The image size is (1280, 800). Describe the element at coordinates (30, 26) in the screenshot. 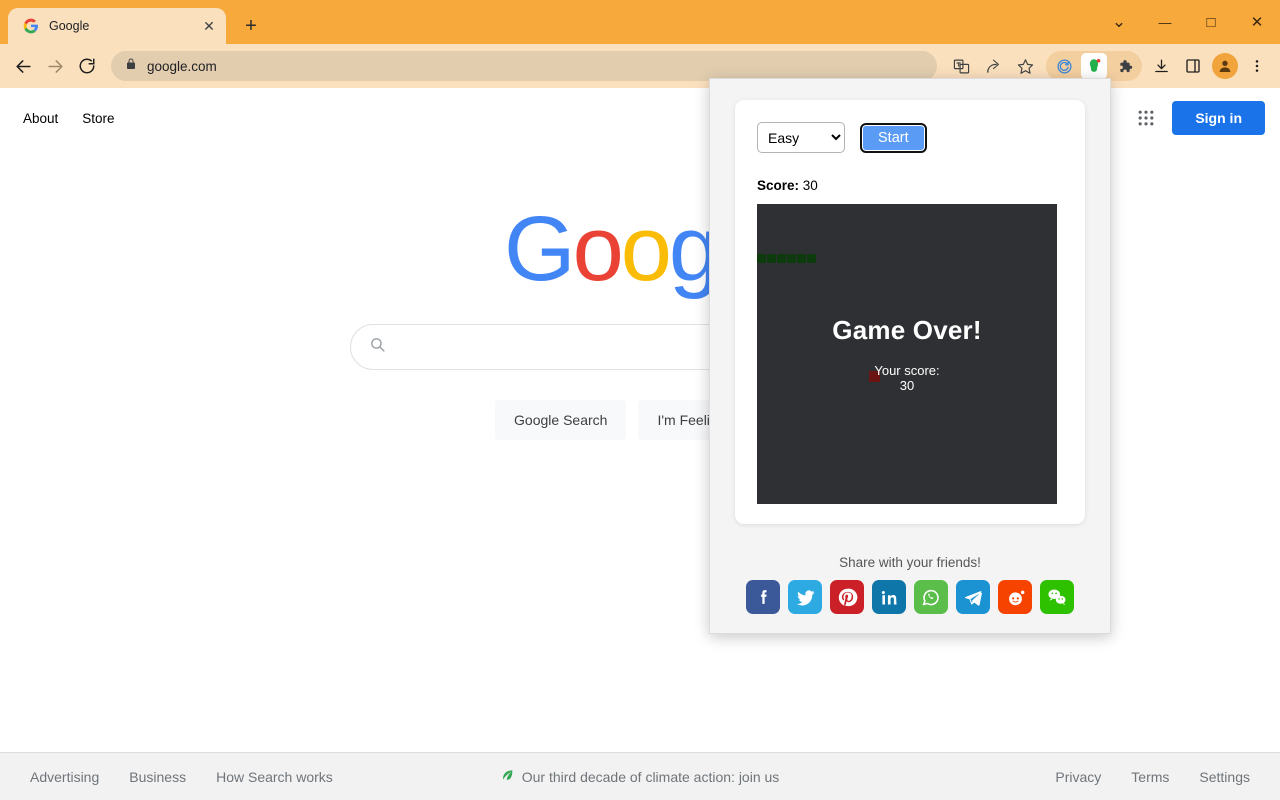

I see `google-favicon-icon` at that location.